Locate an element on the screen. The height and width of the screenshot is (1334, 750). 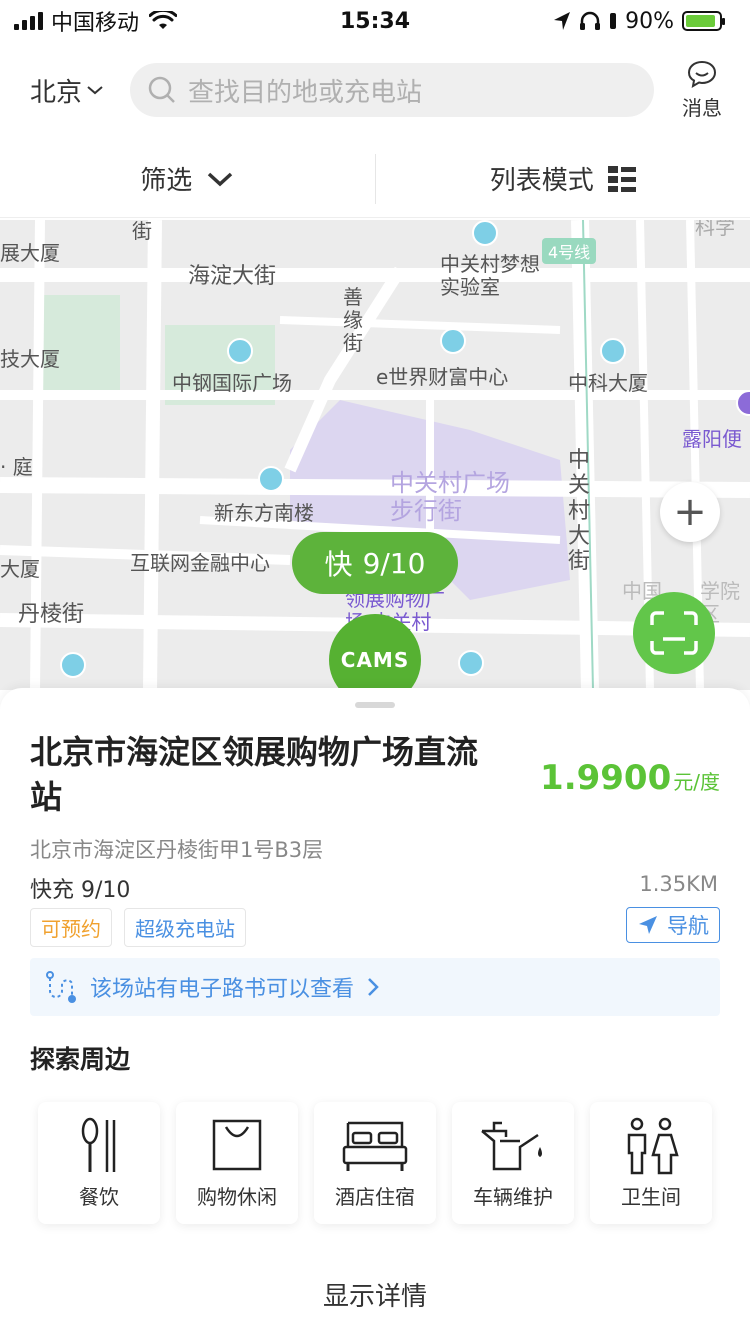
map-label: 中关村大街 is located at coordinates (579, 511).